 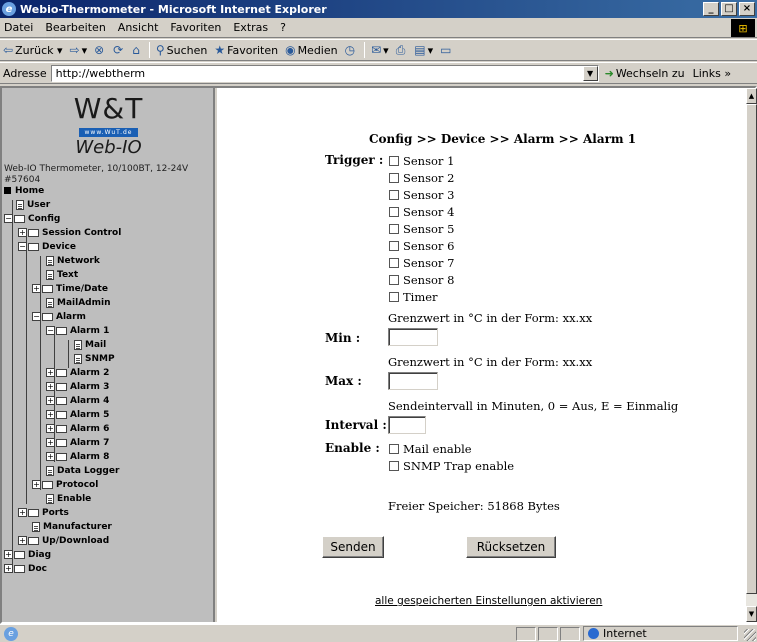 What do you see at coordinates (77, 428) in the screenshot?
I see `nav-alarm-6: + Alarm 6` at bounding box center [77, 428].